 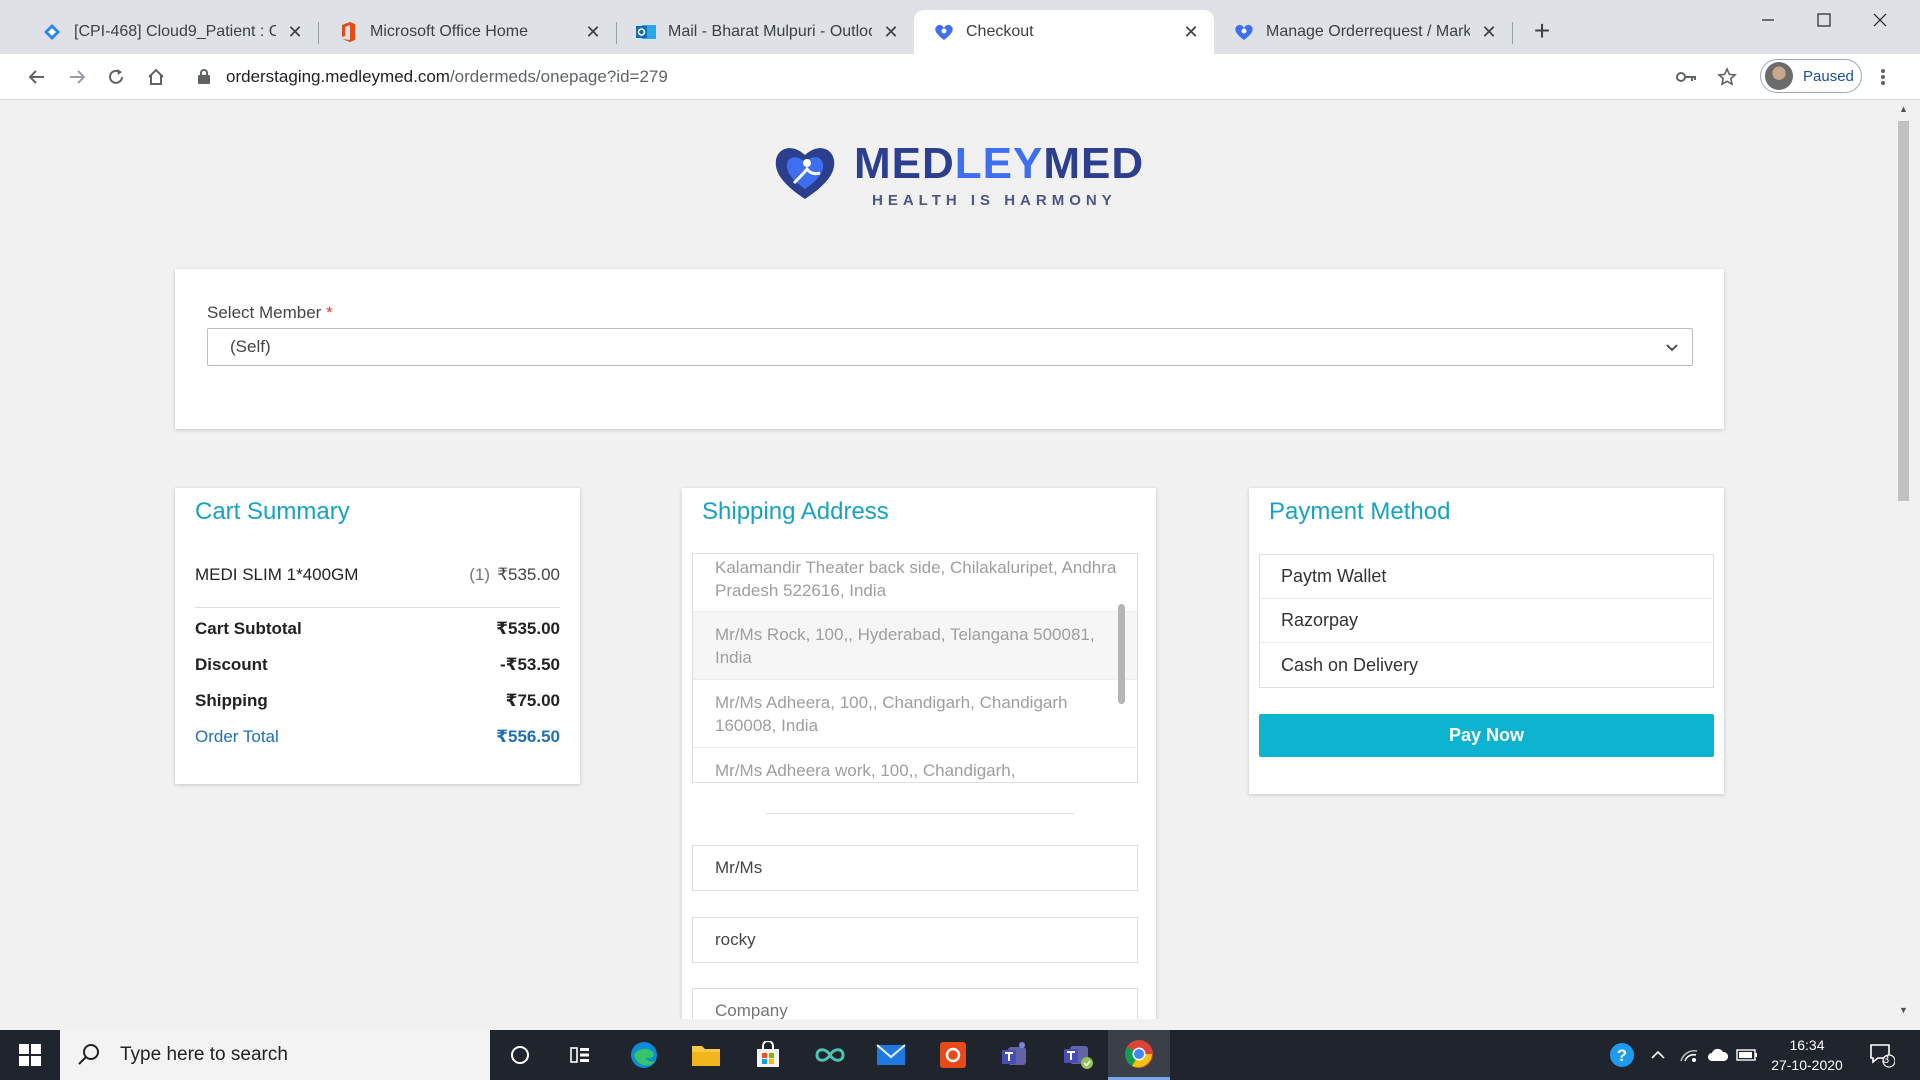 What do you see at coordinates (706, 1055) in the screenshot?
I see `file-explorer-icon` at bounding box center [706, 1055].